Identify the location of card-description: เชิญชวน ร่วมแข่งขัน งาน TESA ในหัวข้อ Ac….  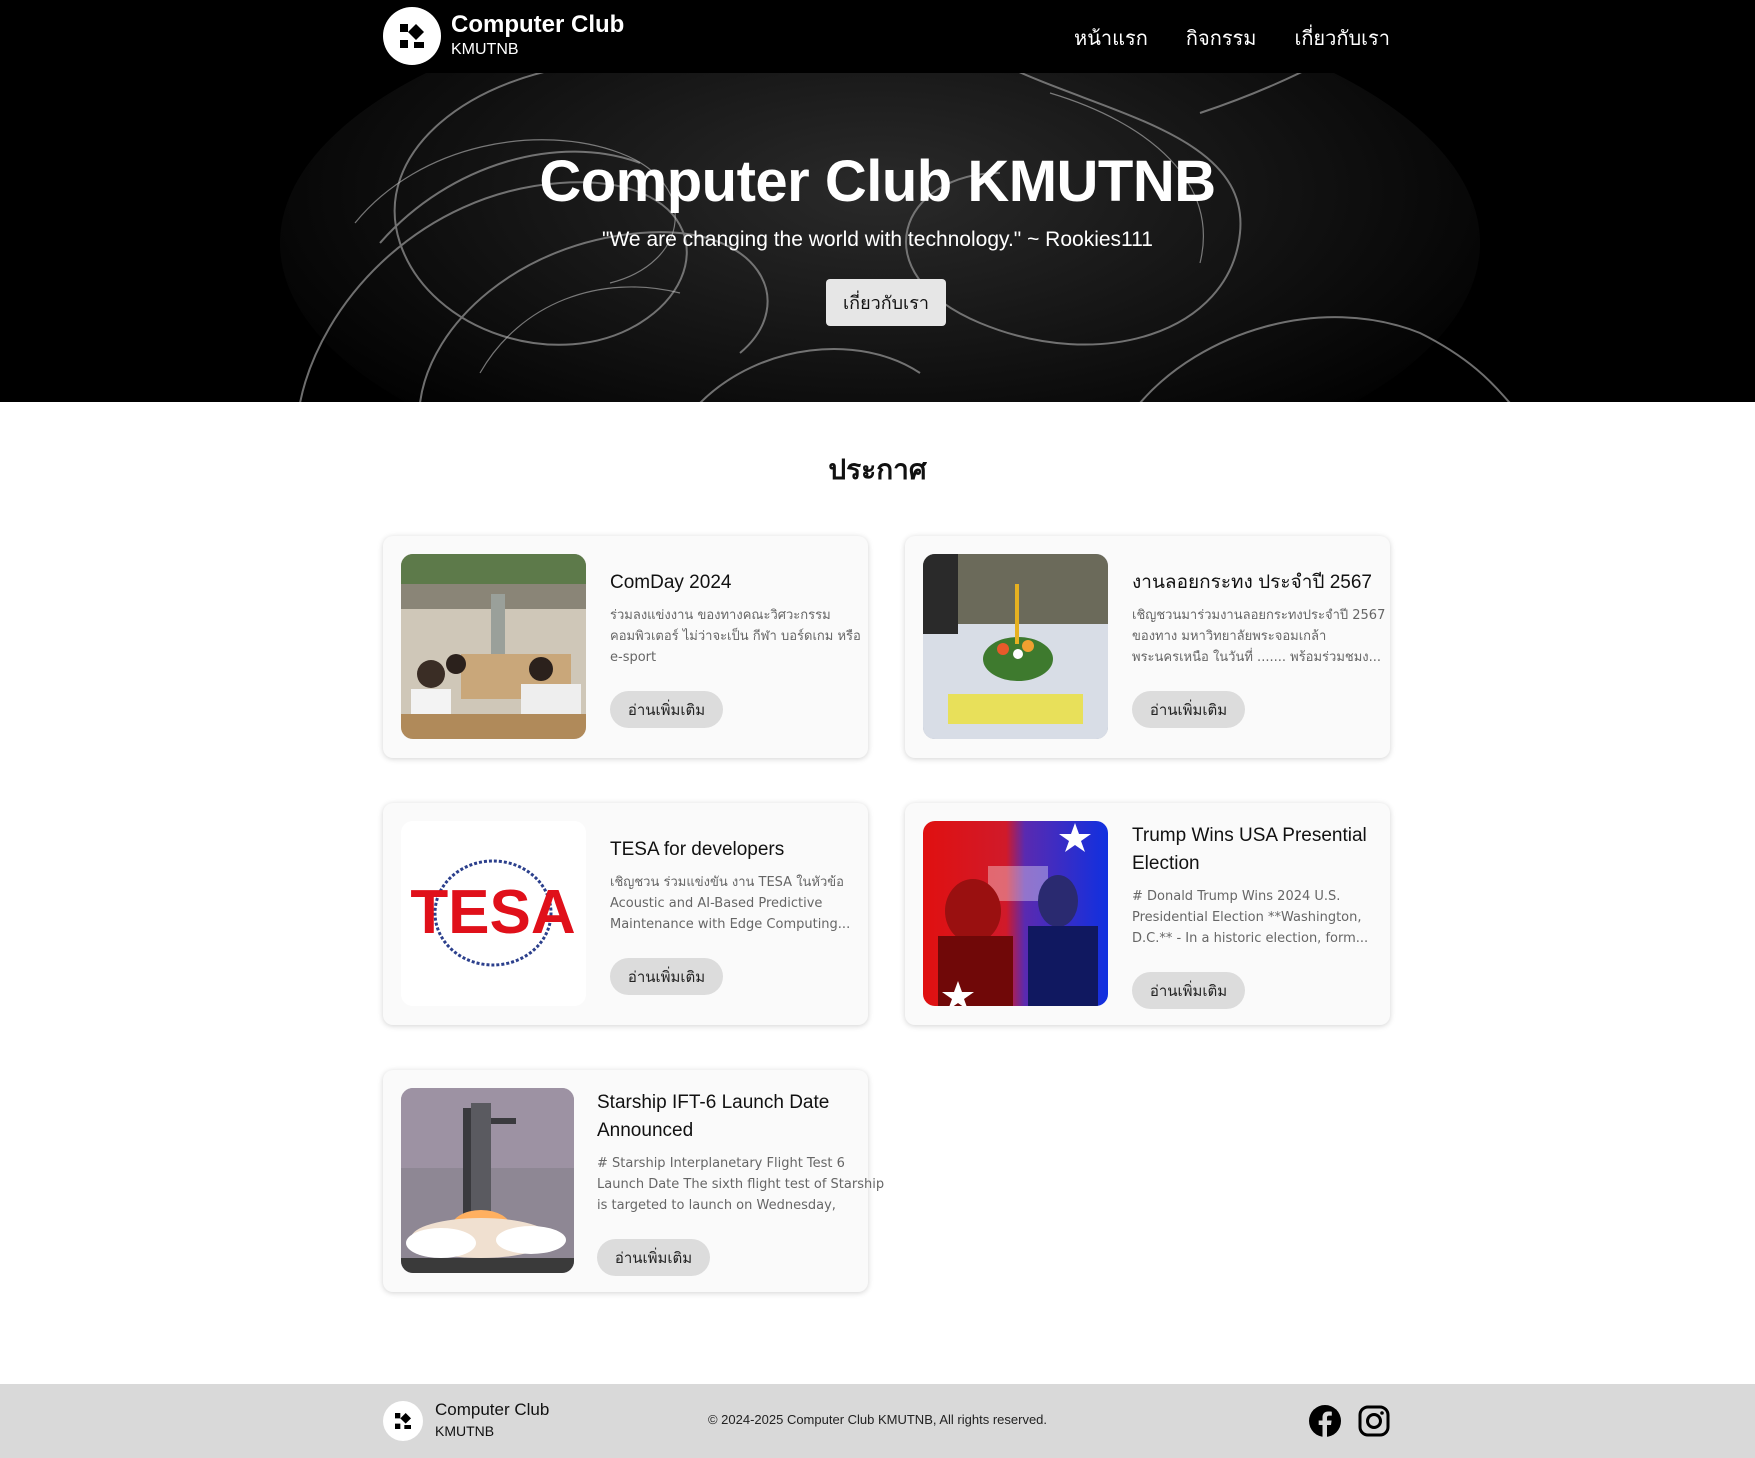
(730, 903).